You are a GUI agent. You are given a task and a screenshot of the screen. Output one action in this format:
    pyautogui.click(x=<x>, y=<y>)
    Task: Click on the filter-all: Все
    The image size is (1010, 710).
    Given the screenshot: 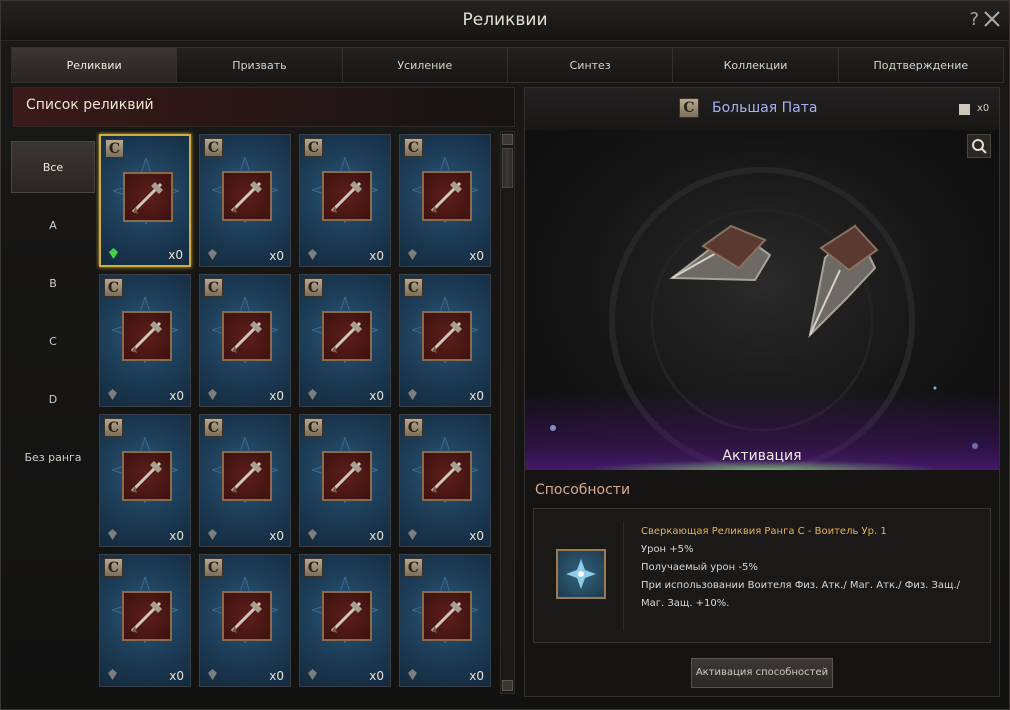 What is the action you would take?
    pyautogui.click(x=53, y=167)
    